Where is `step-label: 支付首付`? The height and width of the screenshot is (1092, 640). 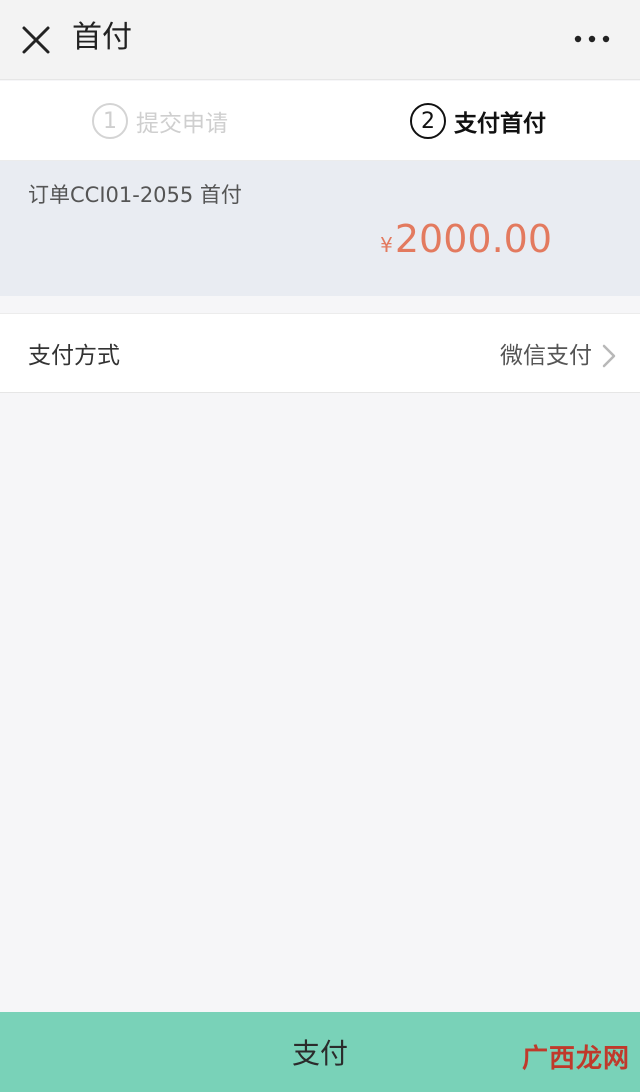
step-label: 支付首付 is located at coordinates (500, 124).